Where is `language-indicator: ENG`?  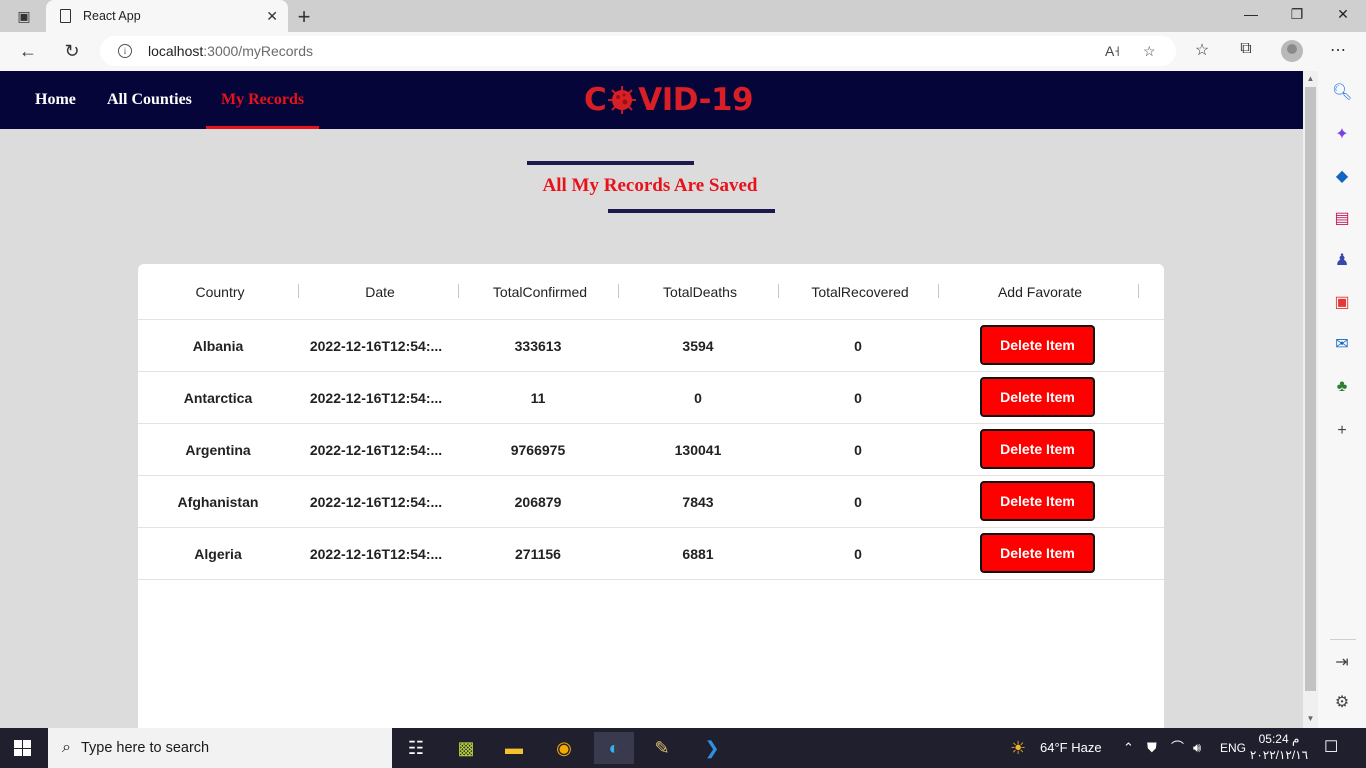 language-indicator: ENG is located at coordinates (1233, 748).